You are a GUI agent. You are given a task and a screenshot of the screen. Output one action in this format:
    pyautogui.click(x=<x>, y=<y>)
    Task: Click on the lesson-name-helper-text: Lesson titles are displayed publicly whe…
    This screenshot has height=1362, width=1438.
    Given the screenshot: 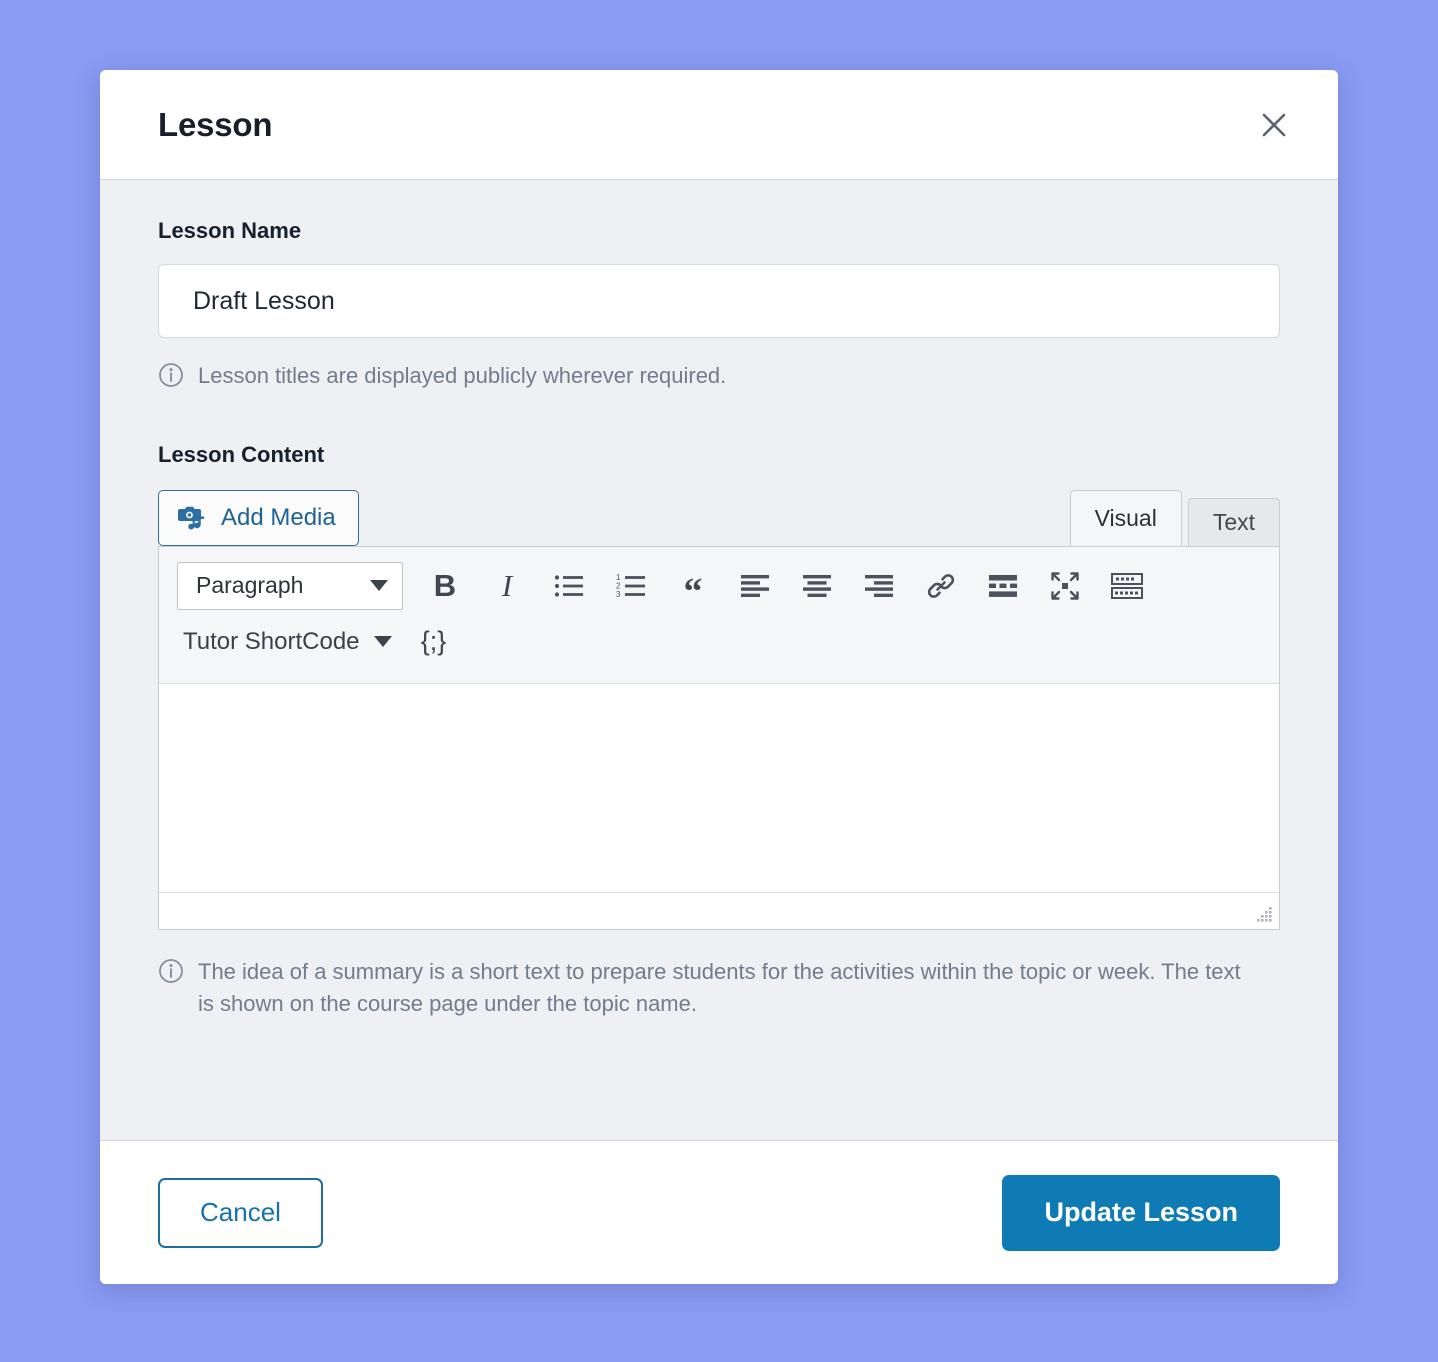 What is the action you would take?
    pyautogui.click(x=462, y=375)
    